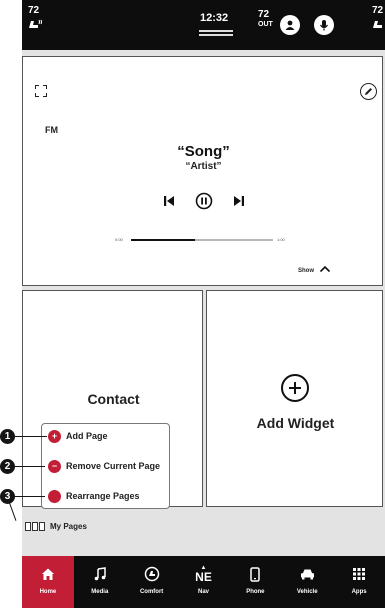  Describe the element at coordinates (255, 574) in the screenshot. I see `phone-icon` at that location.